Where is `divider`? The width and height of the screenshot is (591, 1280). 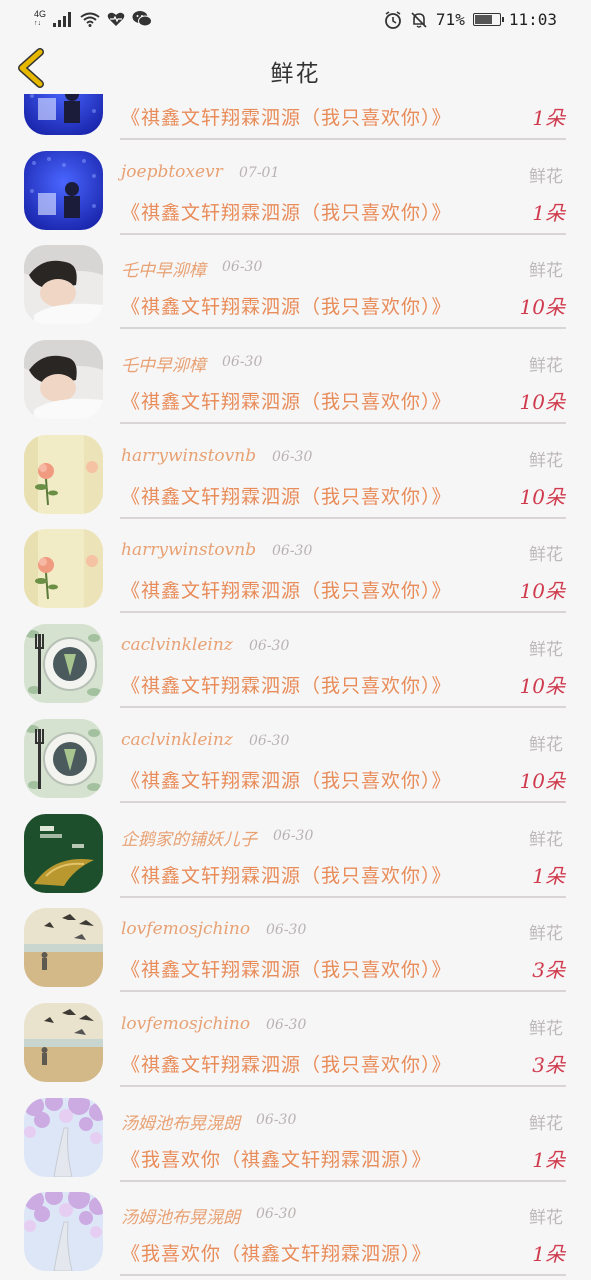
divider is located at coordinates (343, 1275).